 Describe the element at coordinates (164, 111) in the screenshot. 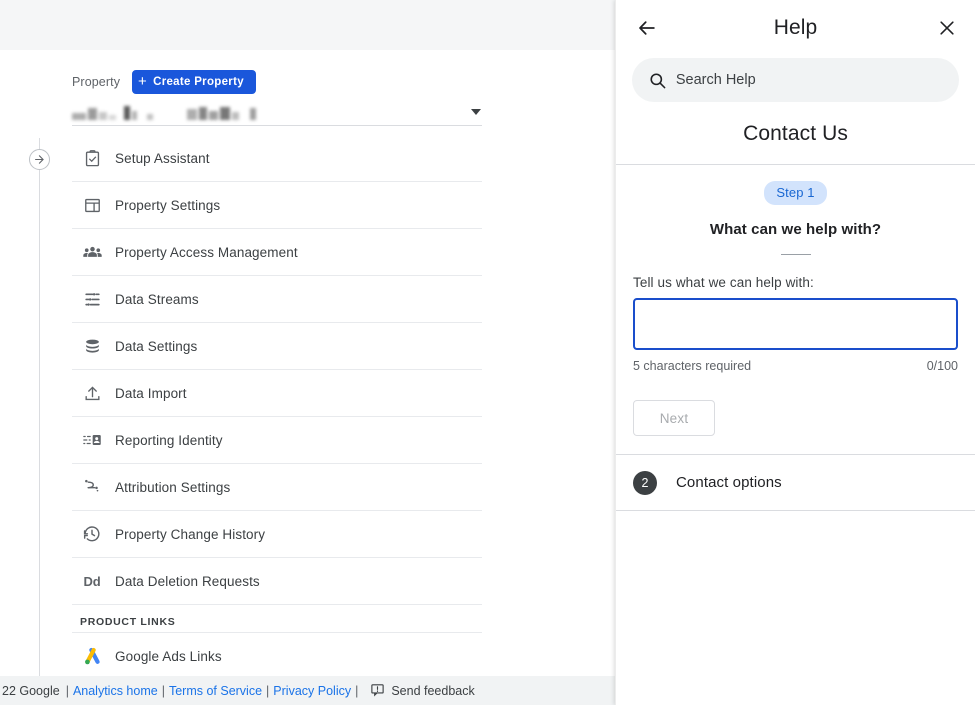

I see `property-name-redacted` at that location.